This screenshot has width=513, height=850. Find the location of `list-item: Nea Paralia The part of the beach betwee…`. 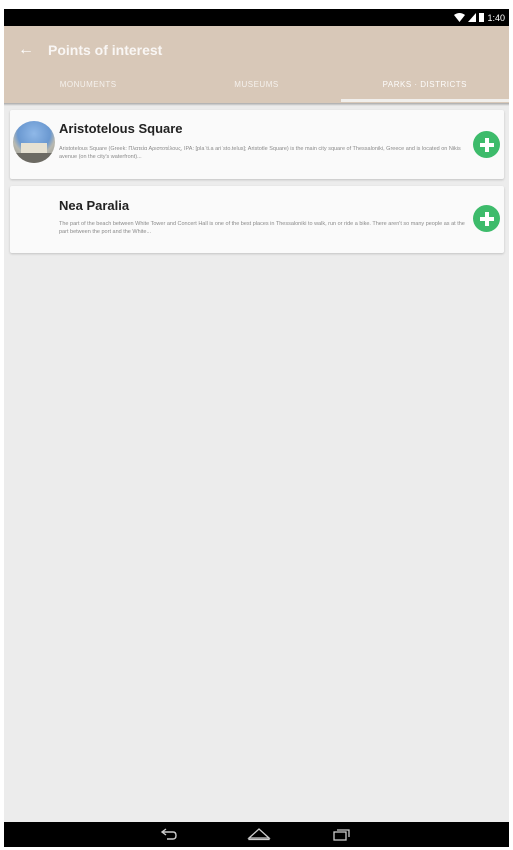

list-item: Nea Paralia The part of the beach betwee… is located at coordinates (257, 219).